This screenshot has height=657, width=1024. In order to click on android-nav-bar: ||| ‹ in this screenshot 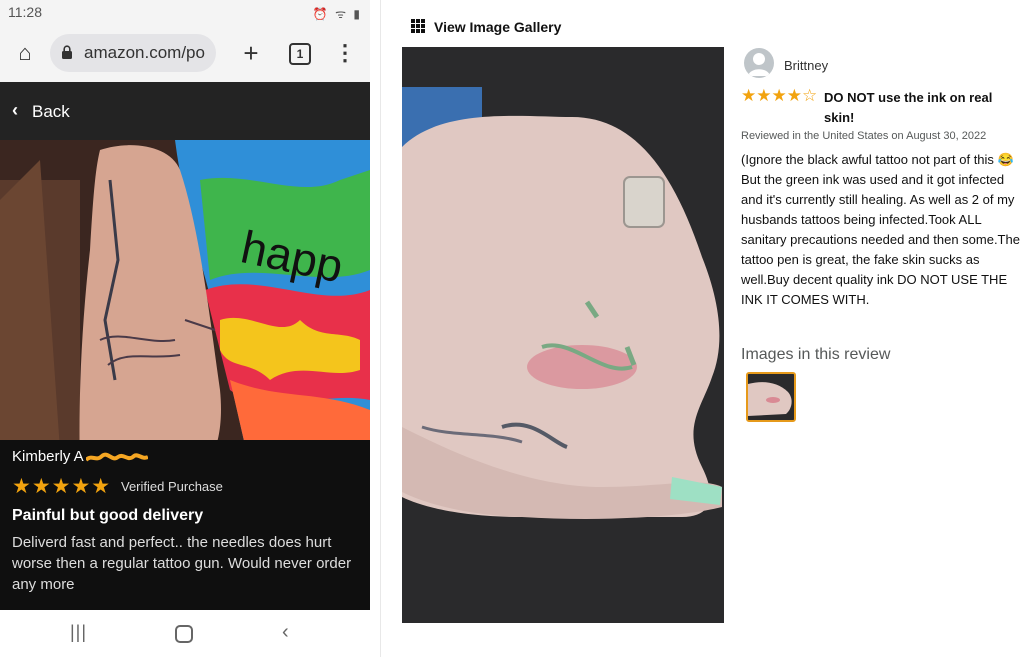, I will do `click(185, 633)`.